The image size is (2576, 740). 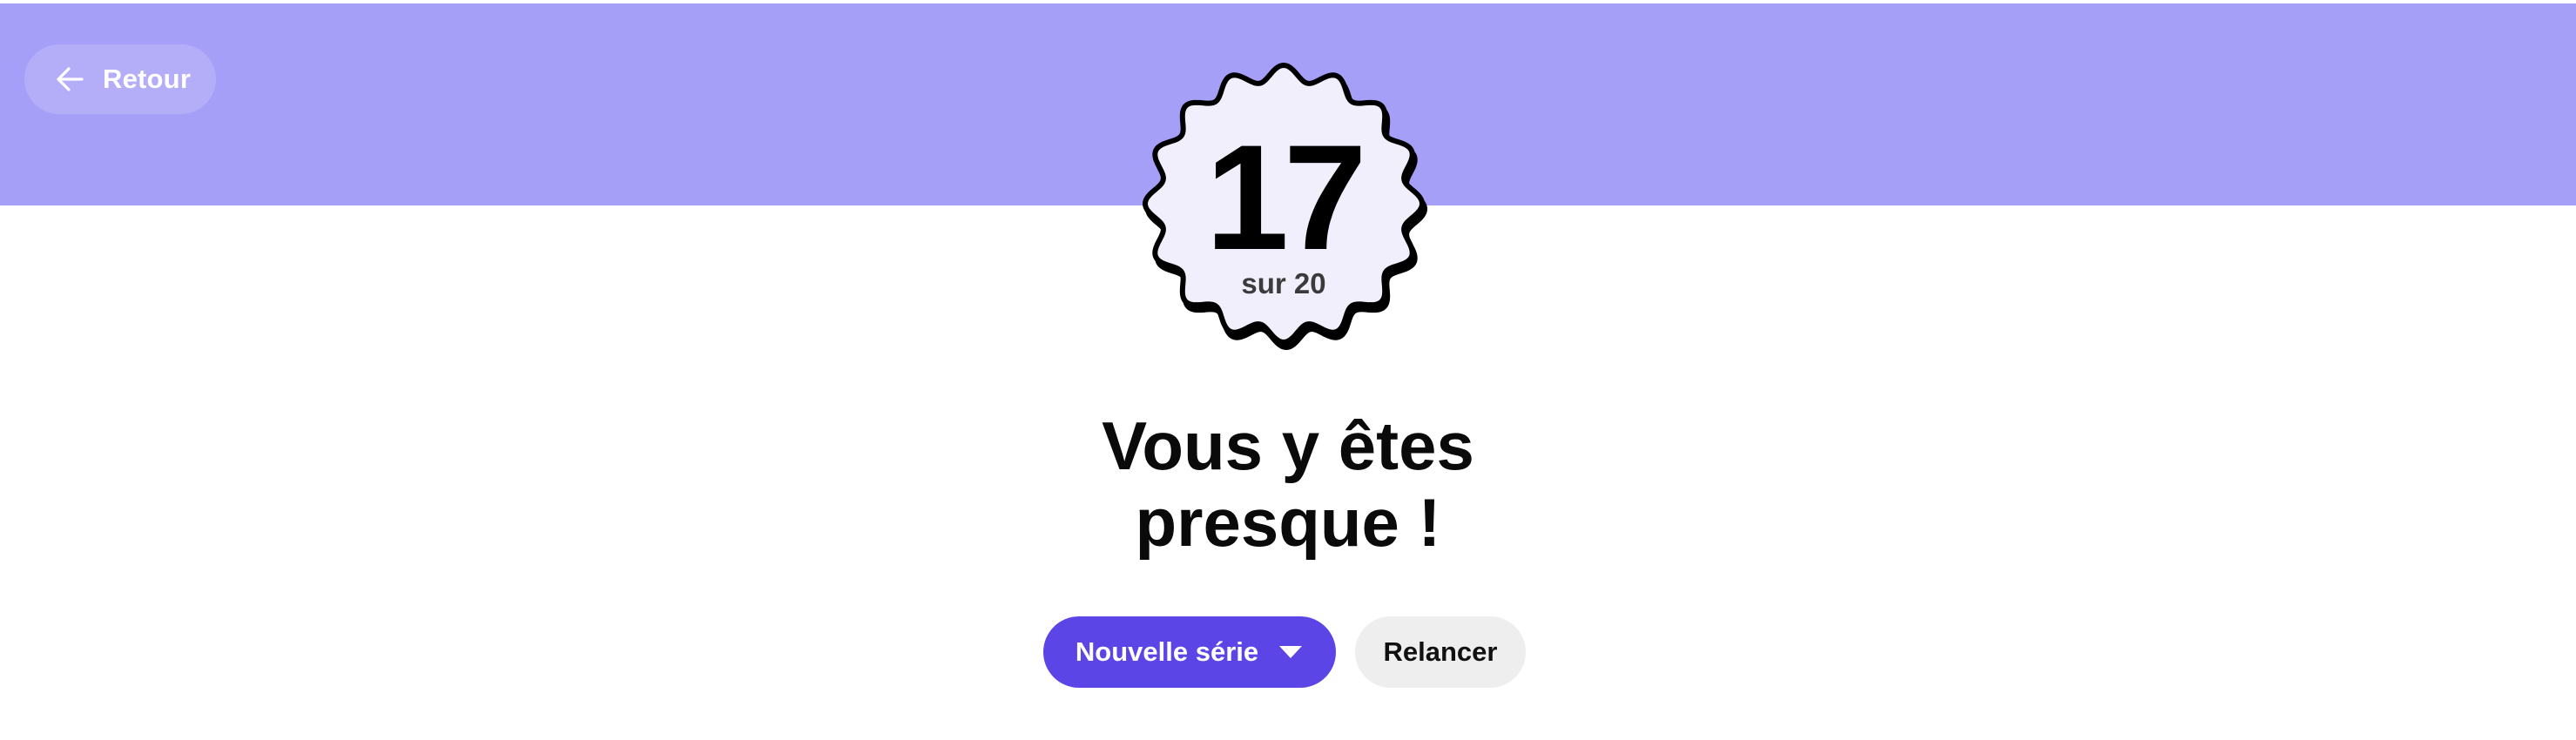 I want to click on retry-button: Relancer, so click(x=1440, y=652).